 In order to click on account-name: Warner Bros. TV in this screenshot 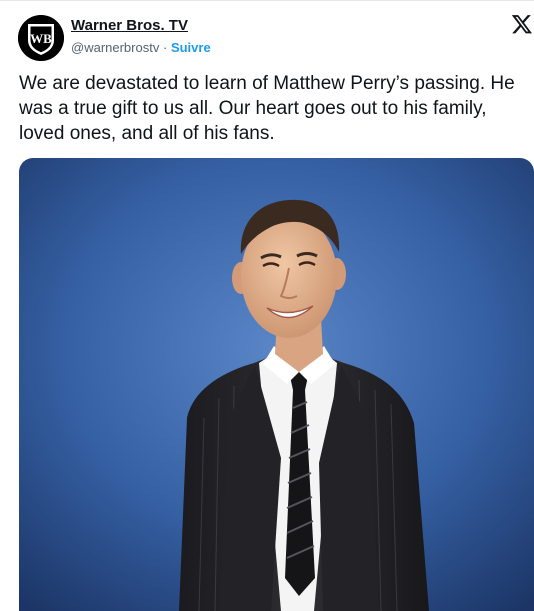, I will do `click(129, 25)`.